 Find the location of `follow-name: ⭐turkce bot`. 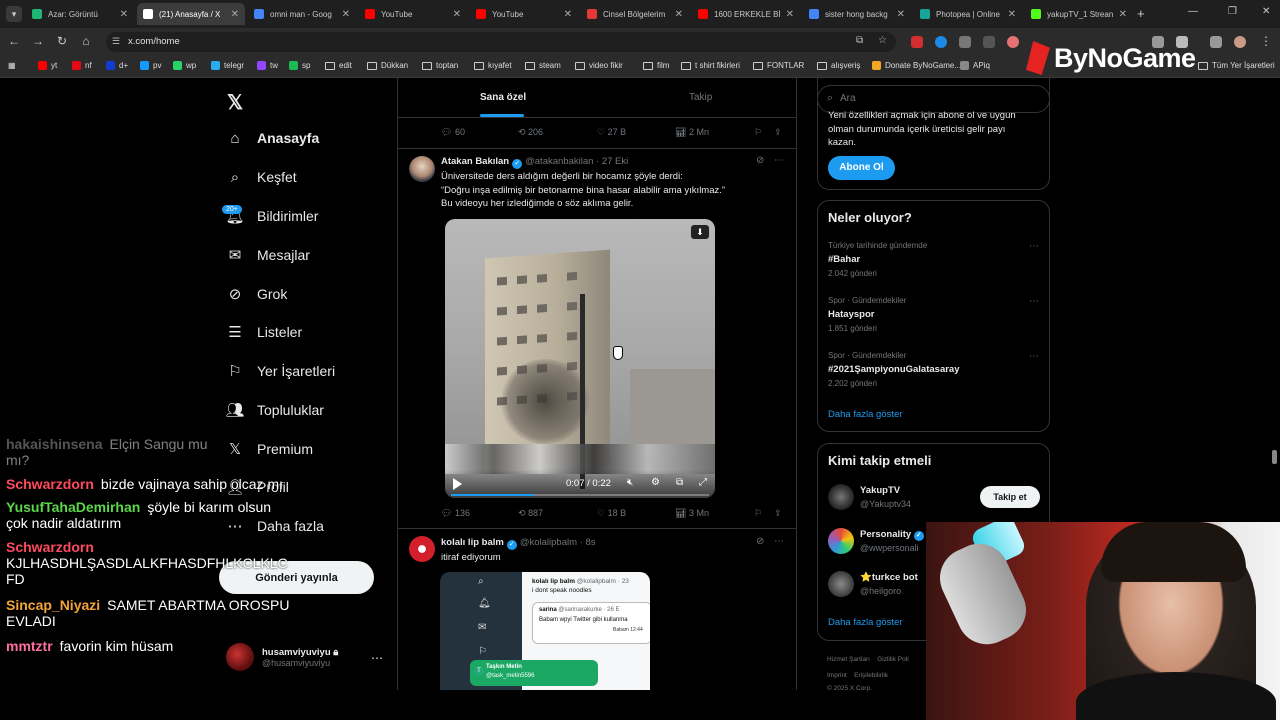

follow-name: ⭐turkce bot is located at coordinates (889, 577).